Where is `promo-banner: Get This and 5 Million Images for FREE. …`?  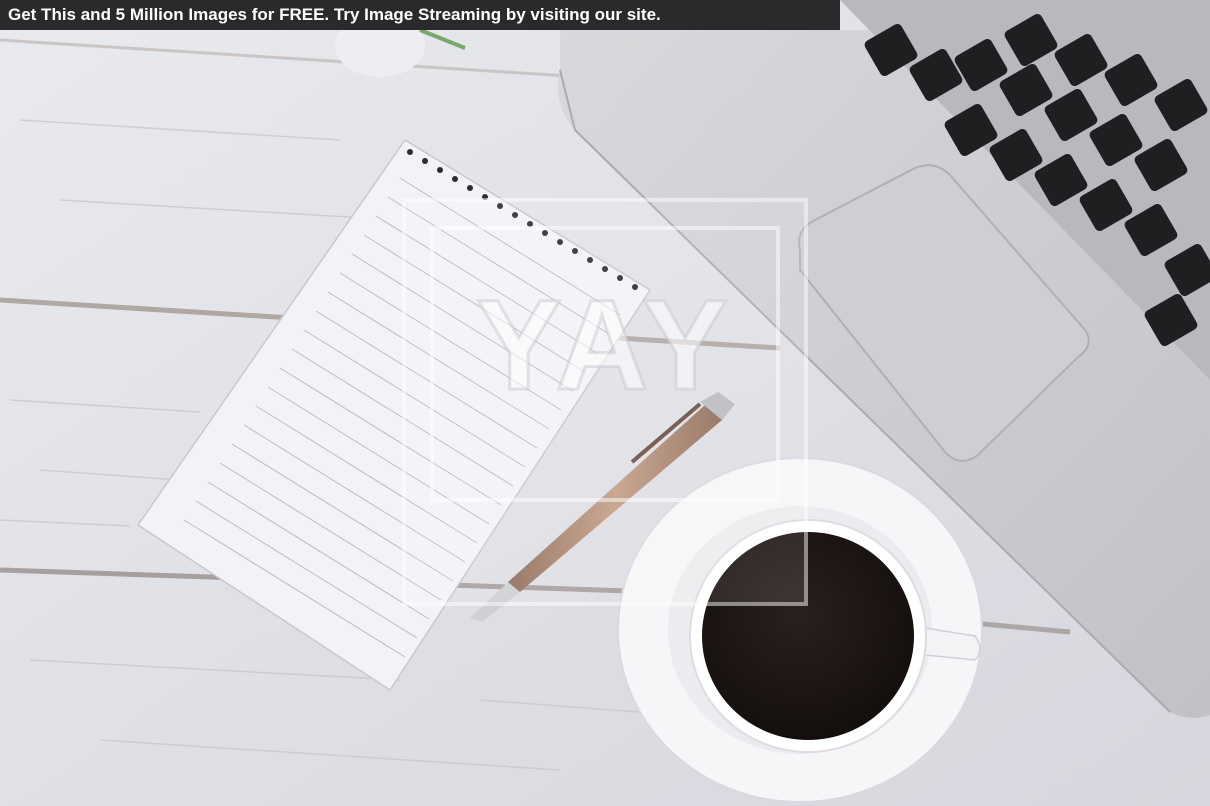
promo-banner: Get This and 5 Million Images for FREE. … is located at coordinates (420, 15).